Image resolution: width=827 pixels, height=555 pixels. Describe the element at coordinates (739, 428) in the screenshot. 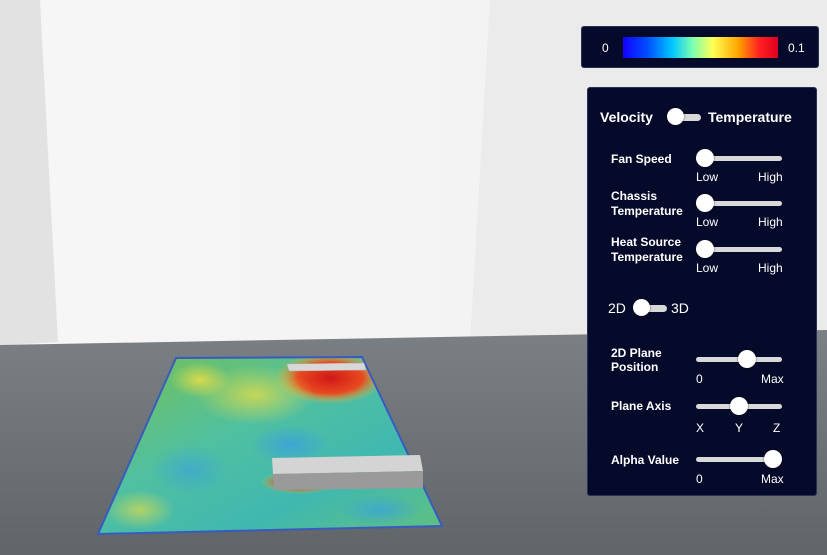

I see `plane-axis-option-y: Y` at that location.